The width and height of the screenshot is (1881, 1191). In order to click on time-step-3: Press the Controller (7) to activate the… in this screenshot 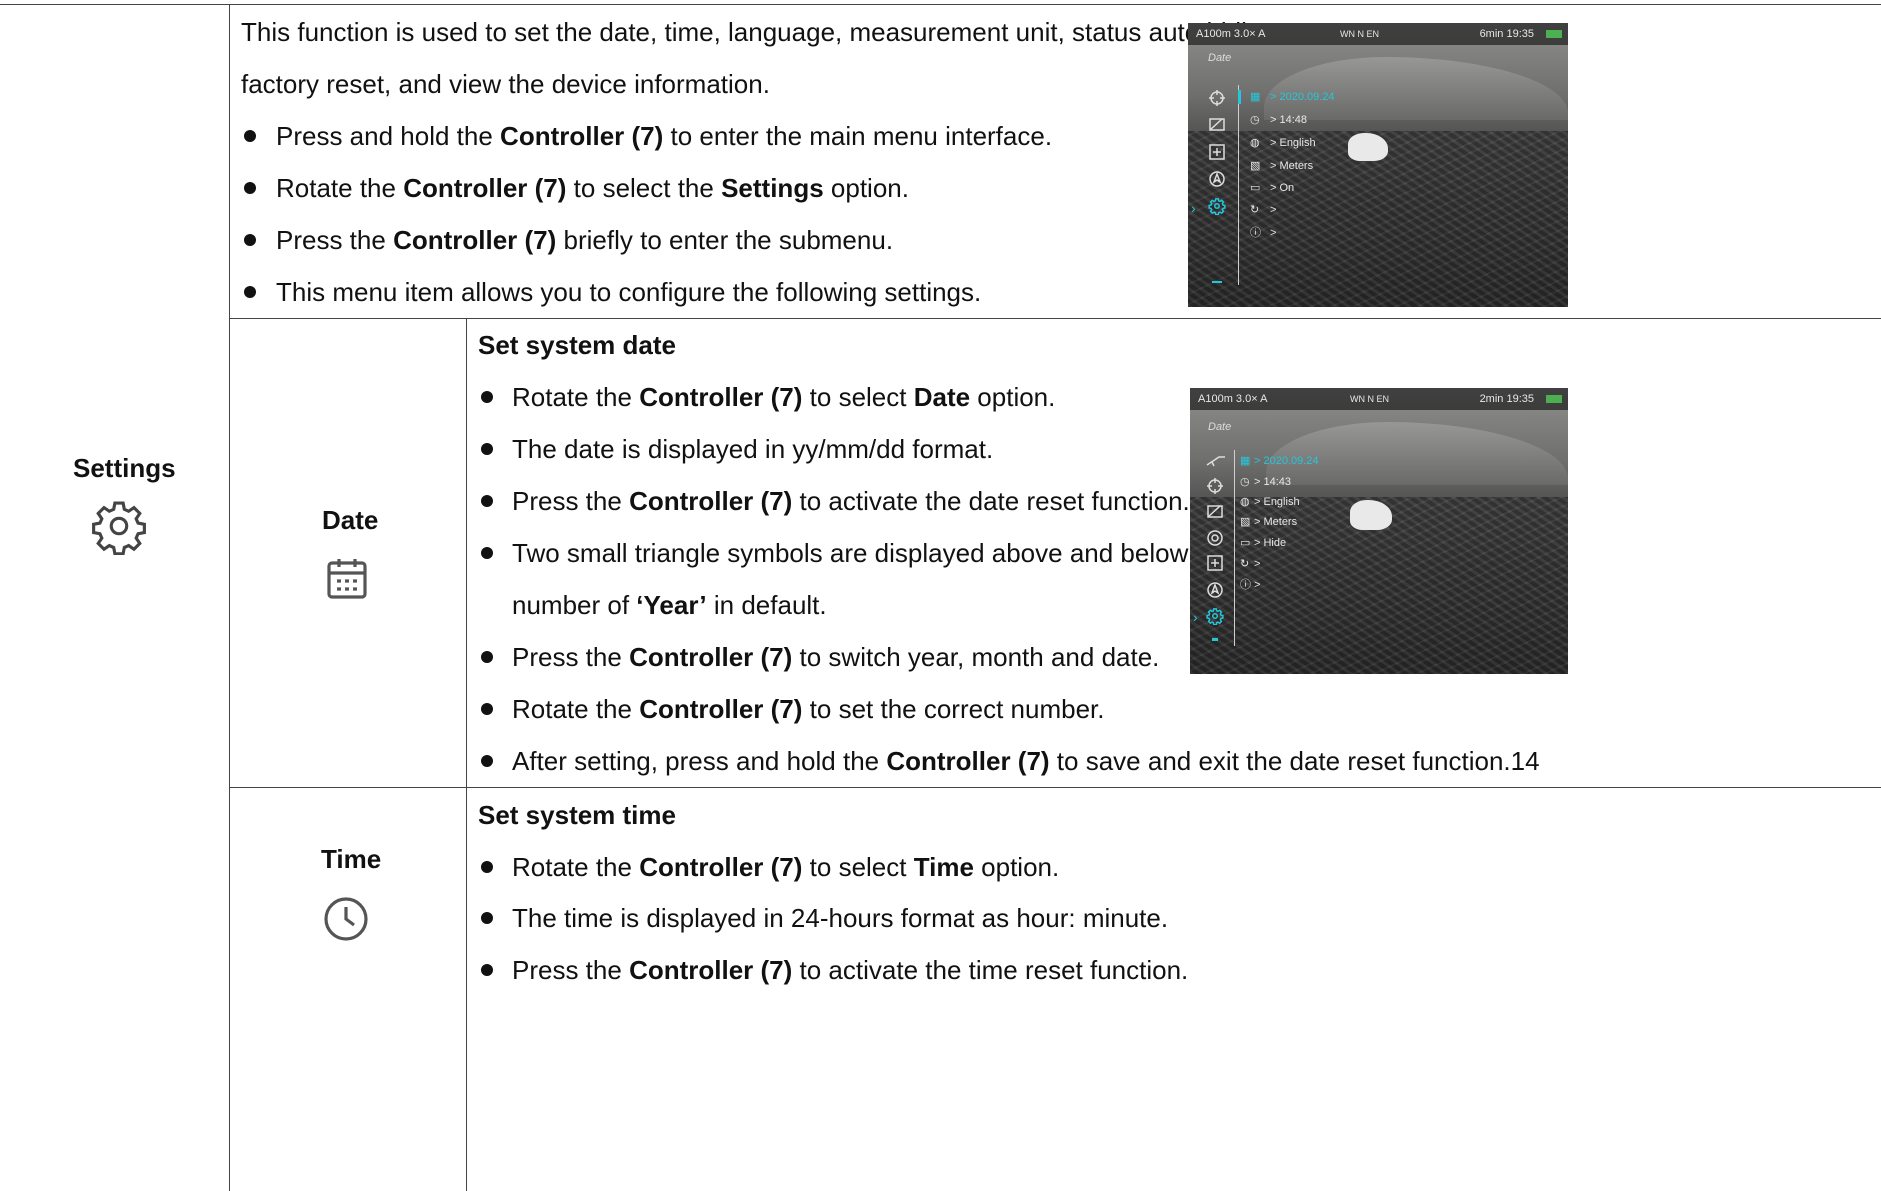, I will do `click(850, 970)`.